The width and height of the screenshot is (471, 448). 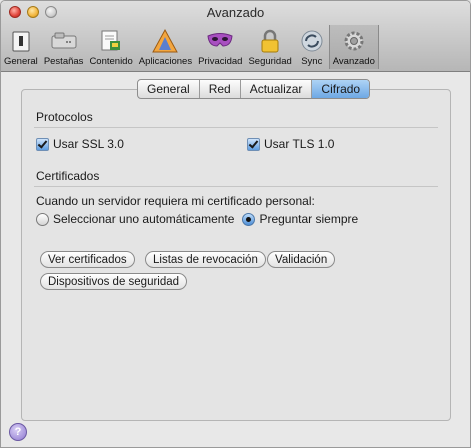 I want to click on toolbar-item-sync: Sync, so click(x=312, y=47).